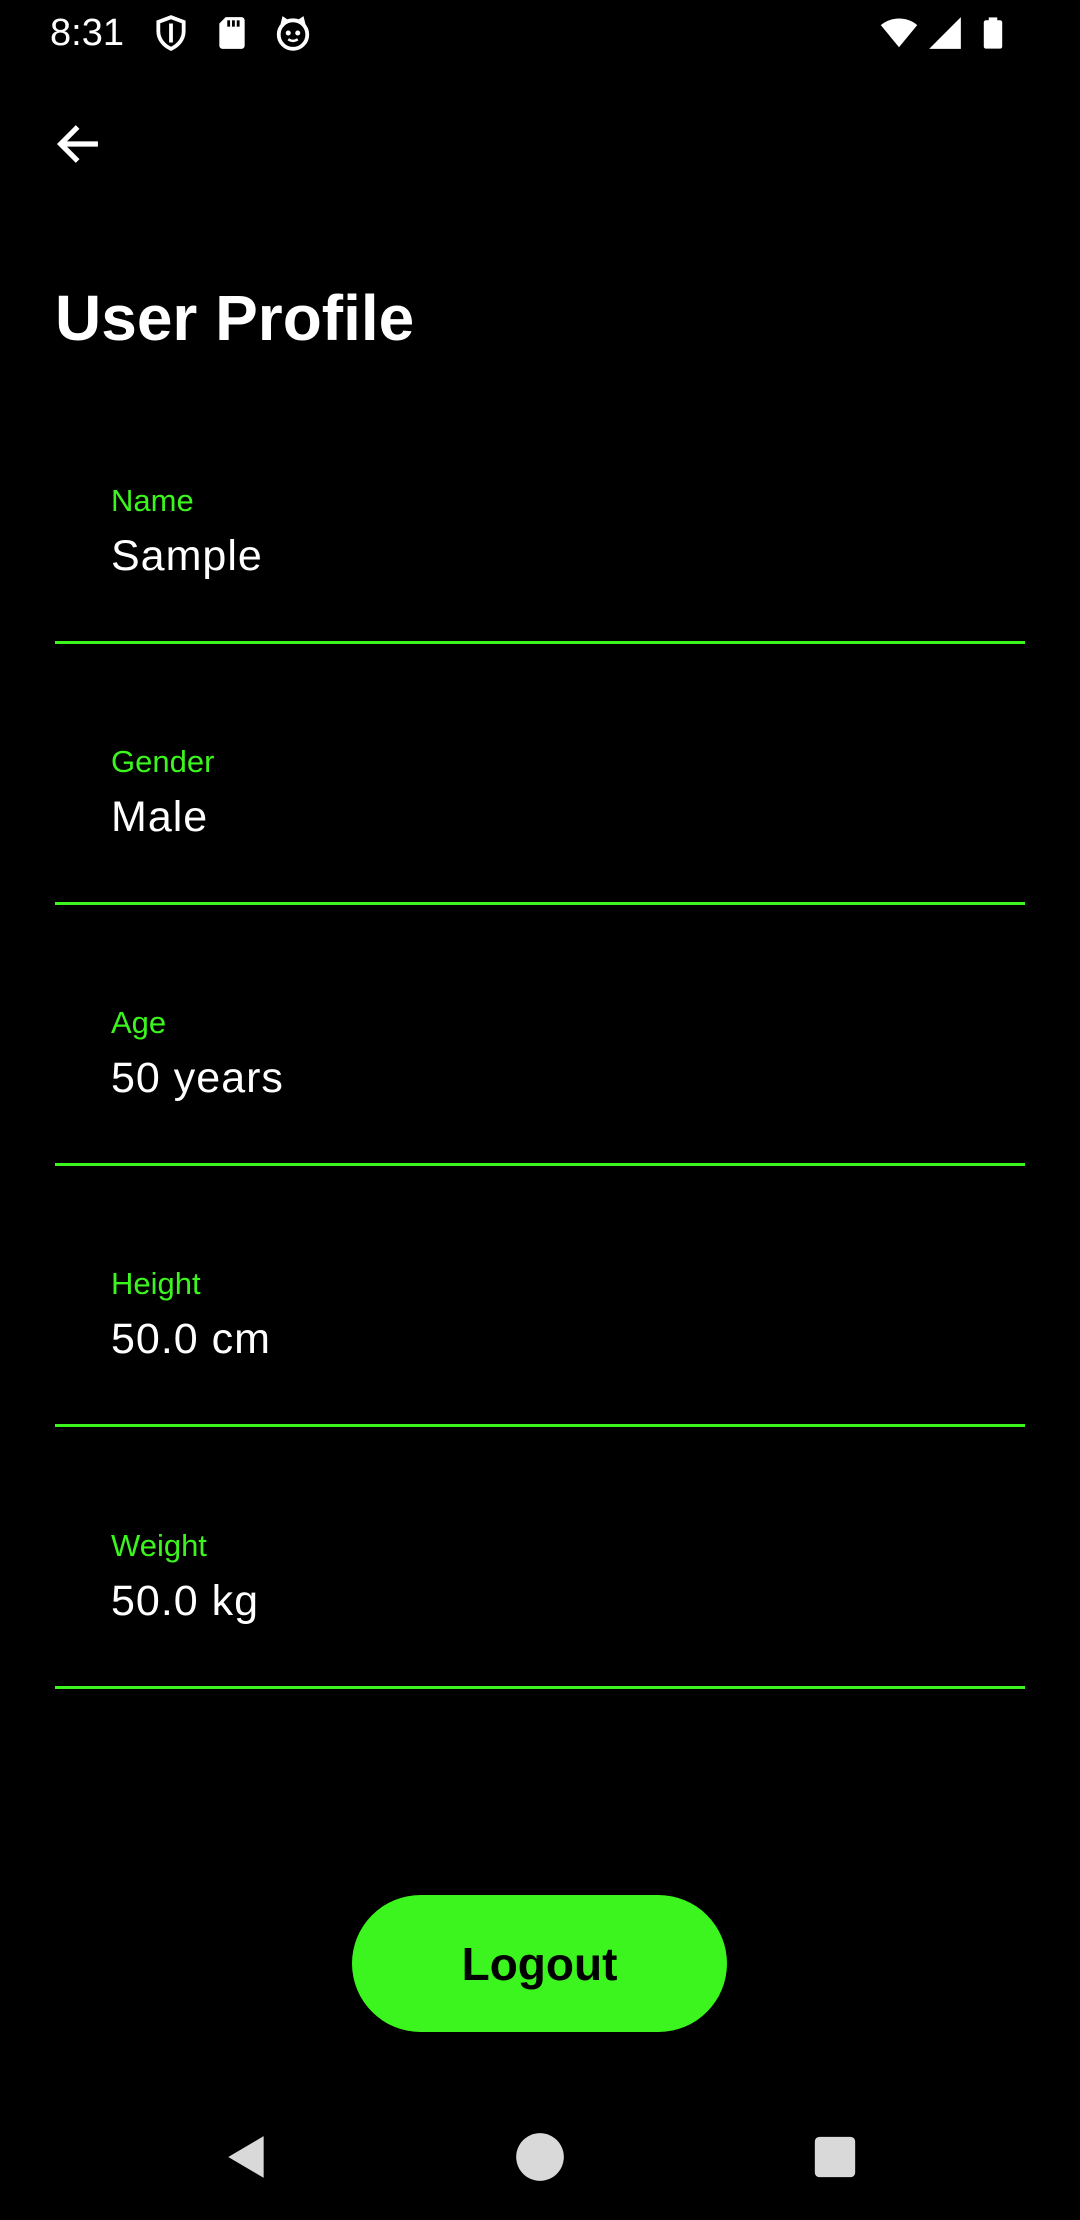 This screenshot has width=1080, height=2220. Describe the element at coordinates (540, 33) in the screenshot. I see `status-bar: 8:31` at that location.